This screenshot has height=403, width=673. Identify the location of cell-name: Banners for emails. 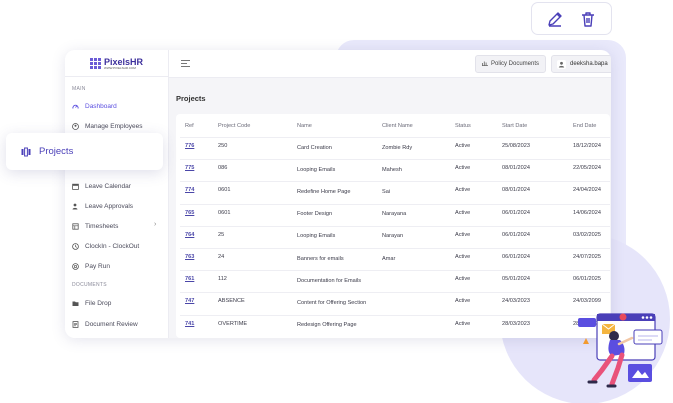
(320, 258).